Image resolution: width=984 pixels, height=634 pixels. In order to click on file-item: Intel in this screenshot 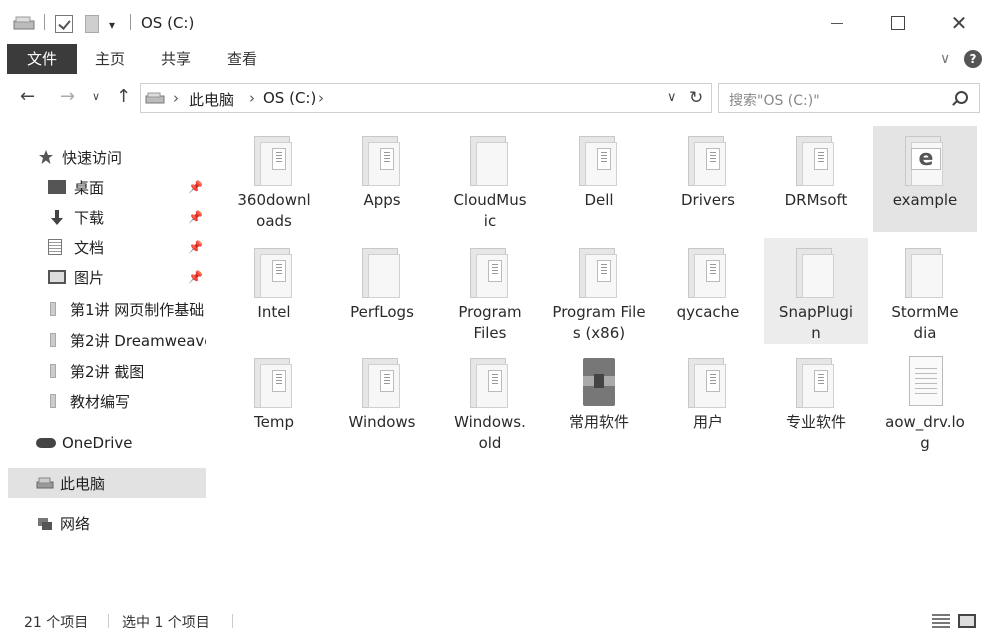, I will do `click(274, 291)`.